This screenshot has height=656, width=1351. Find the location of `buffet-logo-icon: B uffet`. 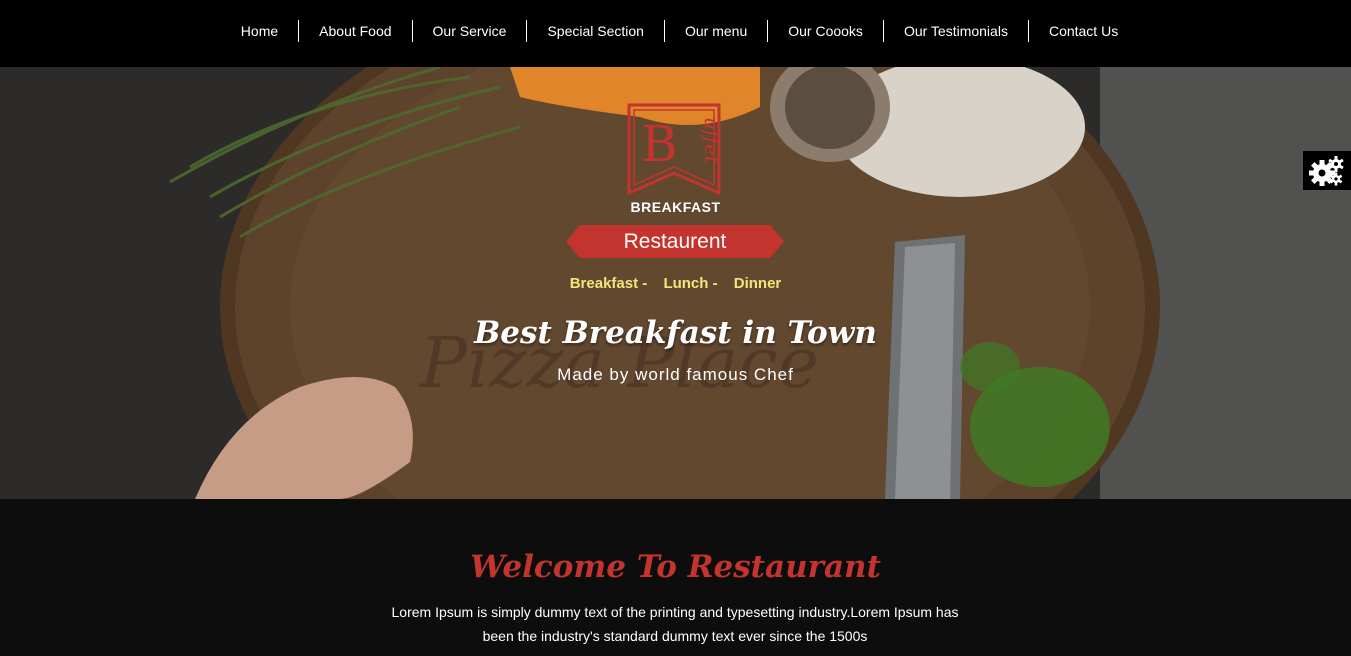

buffet-logo-icon: B uffet is located at coordinates (674, 149).